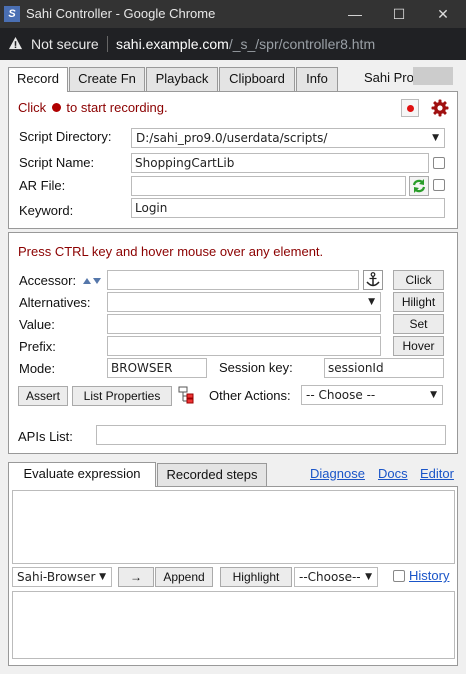 The image size is (466, 674). What do you see at coordinates (212, 474) in the screenshot?
I see `tab-recorded-steps: Recorded steps` at bounding box center [212, 474].